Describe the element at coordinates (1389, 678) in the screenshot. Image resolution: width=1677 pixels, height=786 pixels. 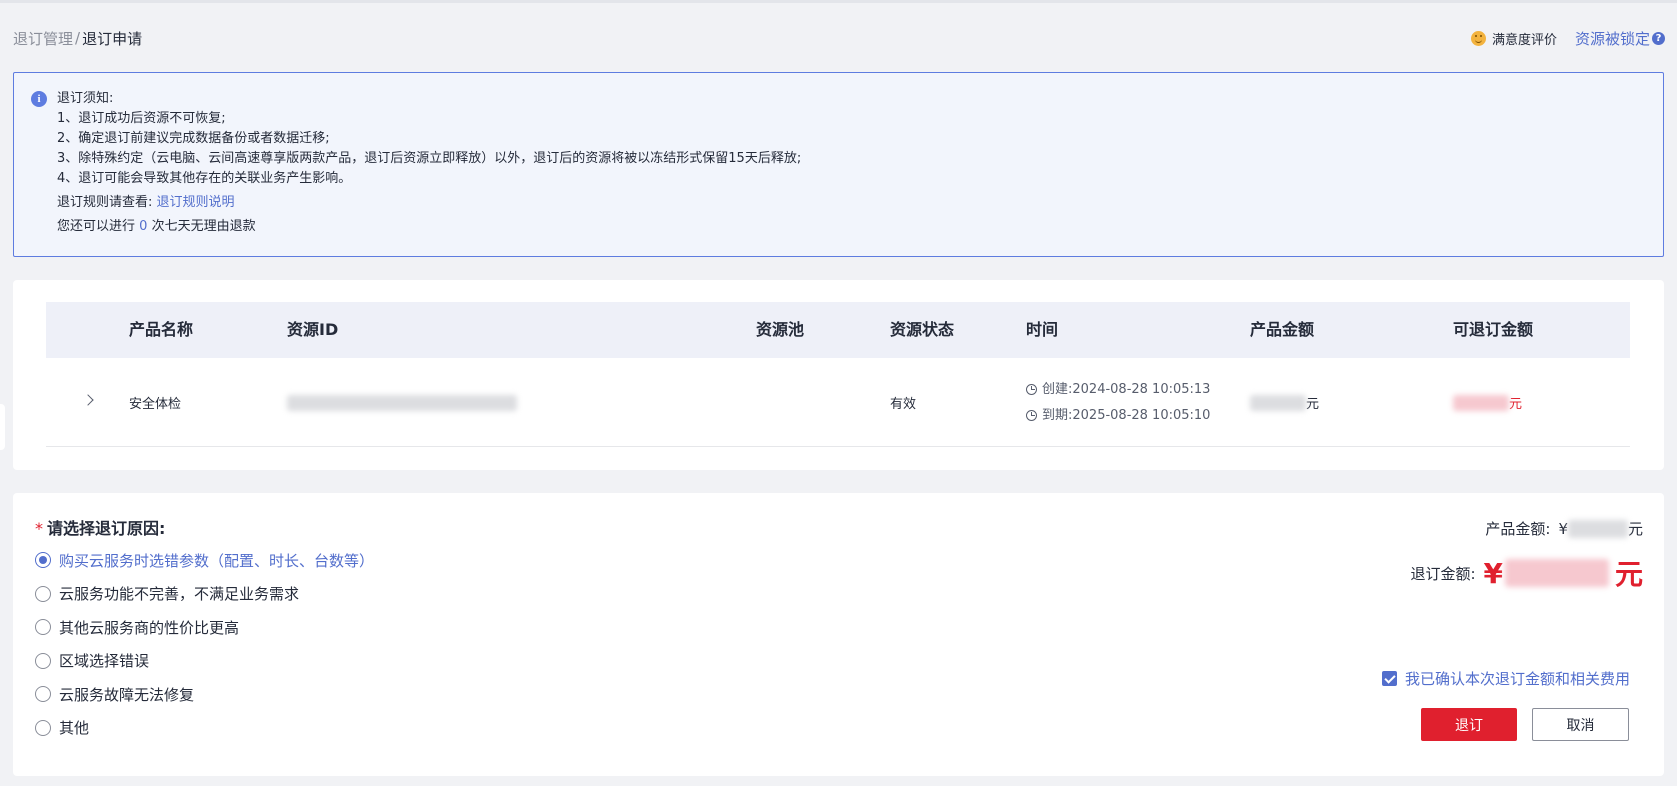
I see `checkbox-checked-icon` at that location.